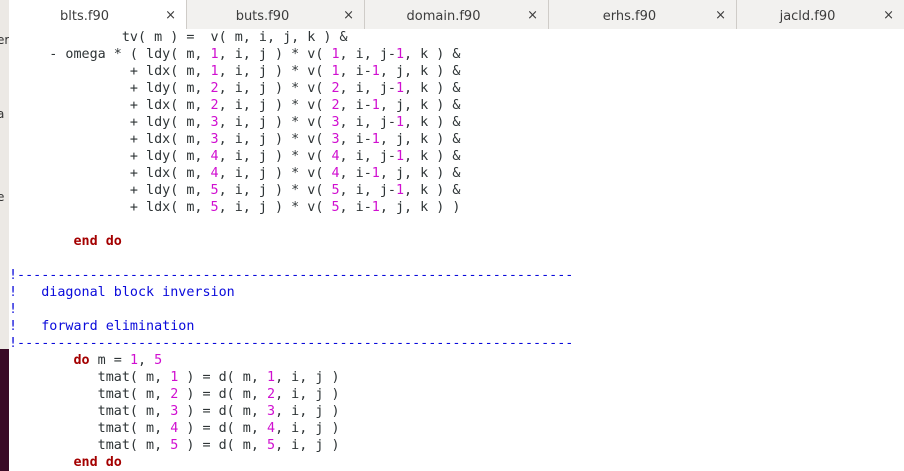 Image resolution: width=904 pixels, height=471 pixels. What do you see at coordinates (110, 54) in the screenshot?
I see `code-text: - omega * ( ldy( m,` at bounding box center [110, 54].